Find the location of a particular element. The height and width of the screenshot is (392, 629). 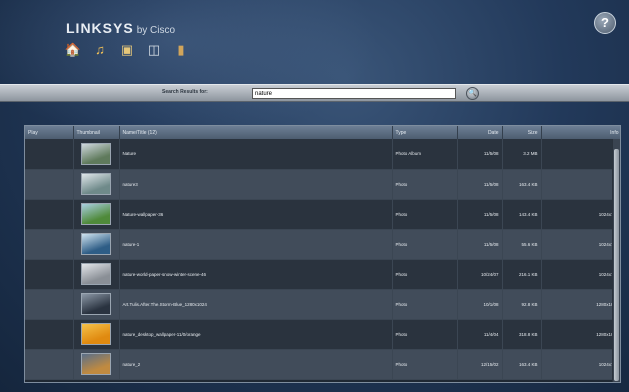

music-icon: ♫ is located at coordinates (100, 50).